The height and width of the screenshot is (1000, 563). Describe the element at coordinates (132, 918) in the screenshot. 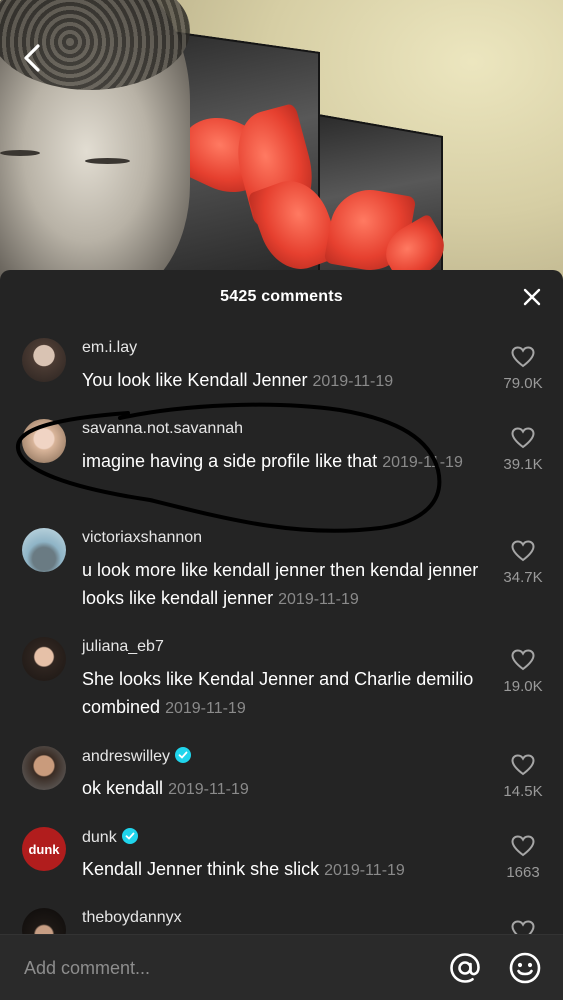

I see `comment-username: theboydannyx` at that location.